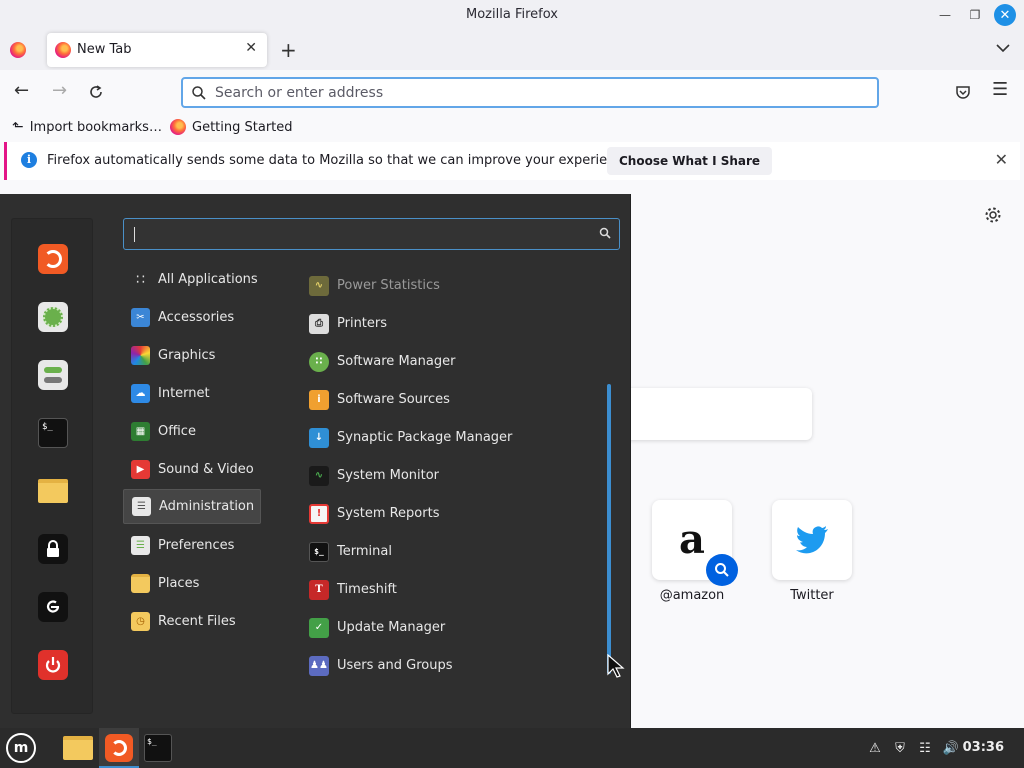 This screenshot has height=768, width=1024. Describe the element at coordinates (364, 551) in the screenshot. I see `app-label: Terminal` at that location.